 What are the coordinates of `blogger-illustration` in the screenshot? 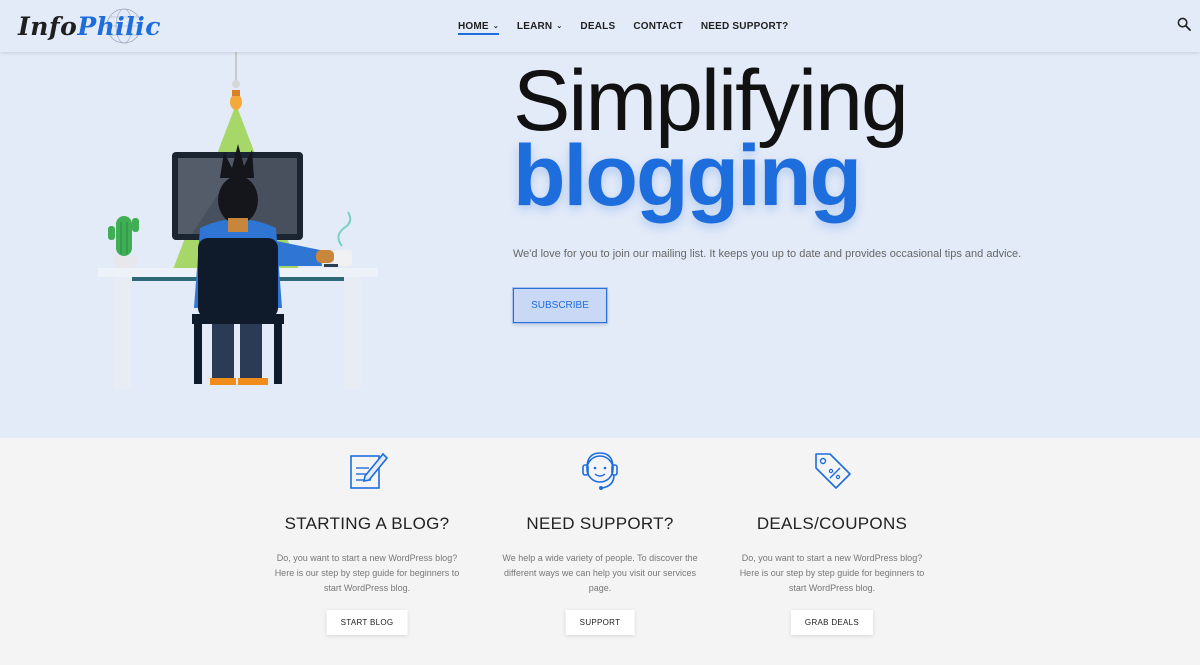 It's located at (238, 220).